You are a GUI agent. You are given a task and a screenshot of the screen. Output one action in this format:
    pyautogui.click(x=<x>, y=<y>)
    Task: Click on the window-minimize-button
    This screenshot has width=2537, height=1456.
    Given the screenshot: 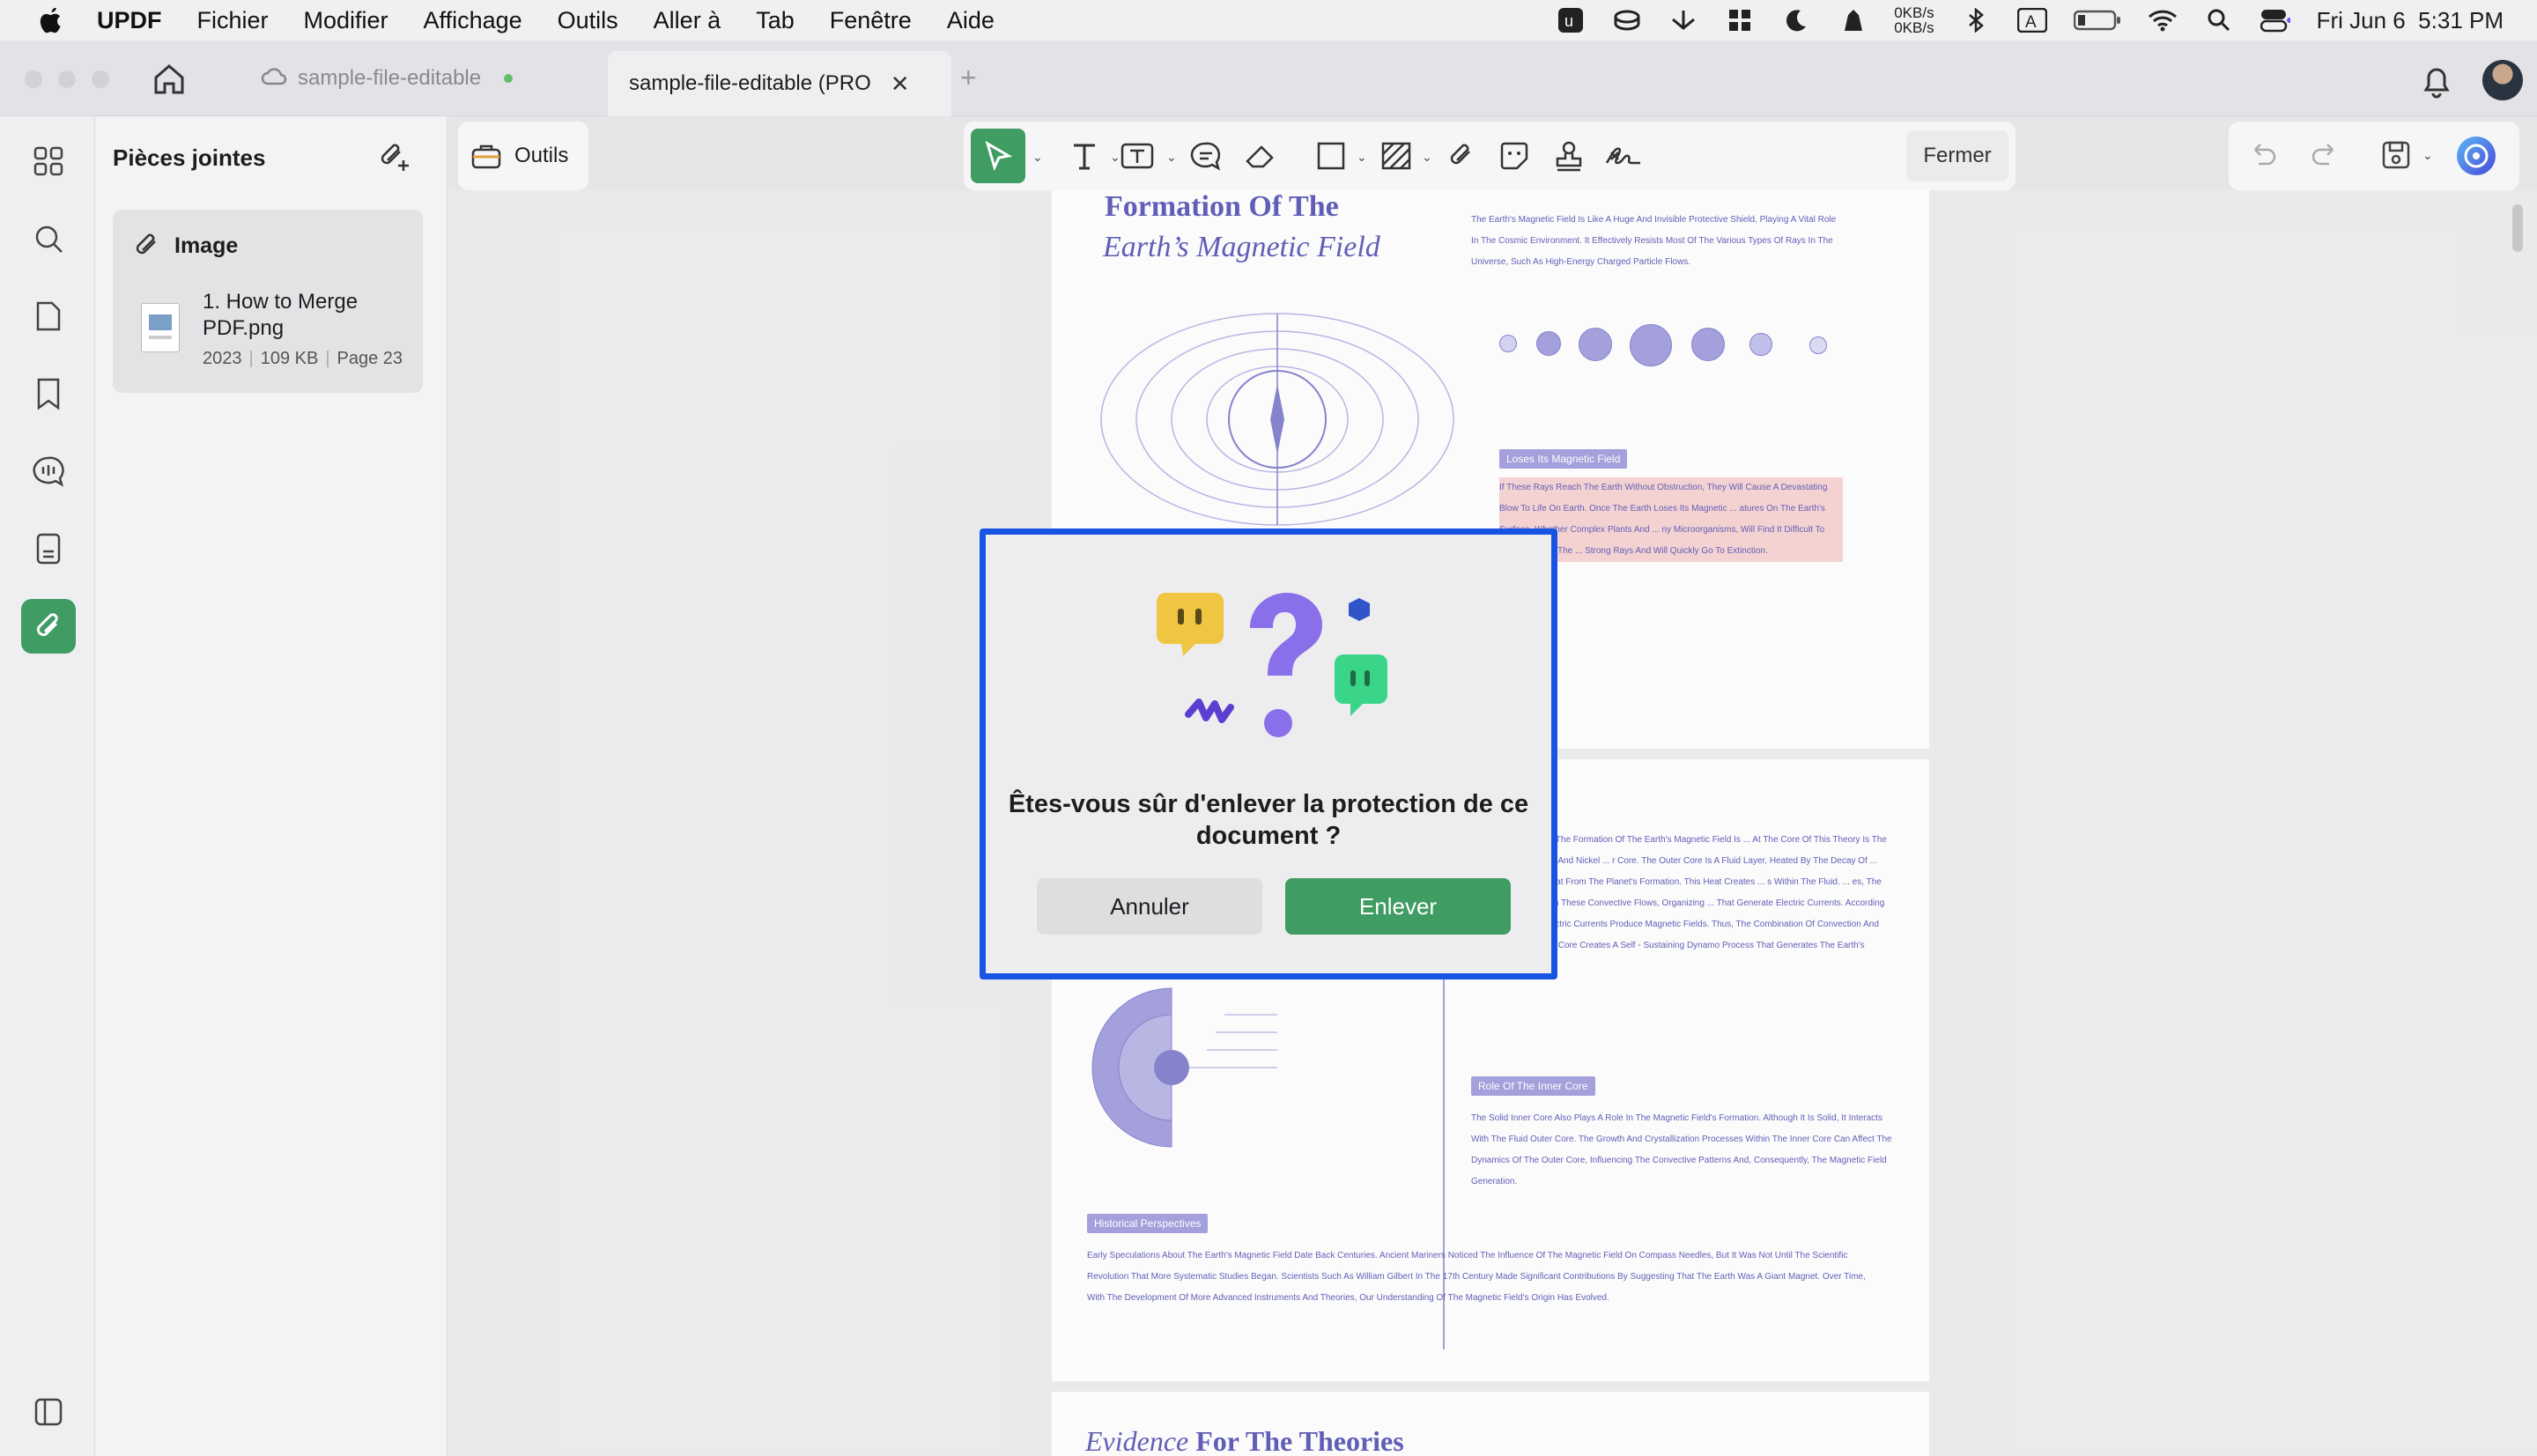 What is the action you would take?
    pyautogui.click(x=67, y=79)
    